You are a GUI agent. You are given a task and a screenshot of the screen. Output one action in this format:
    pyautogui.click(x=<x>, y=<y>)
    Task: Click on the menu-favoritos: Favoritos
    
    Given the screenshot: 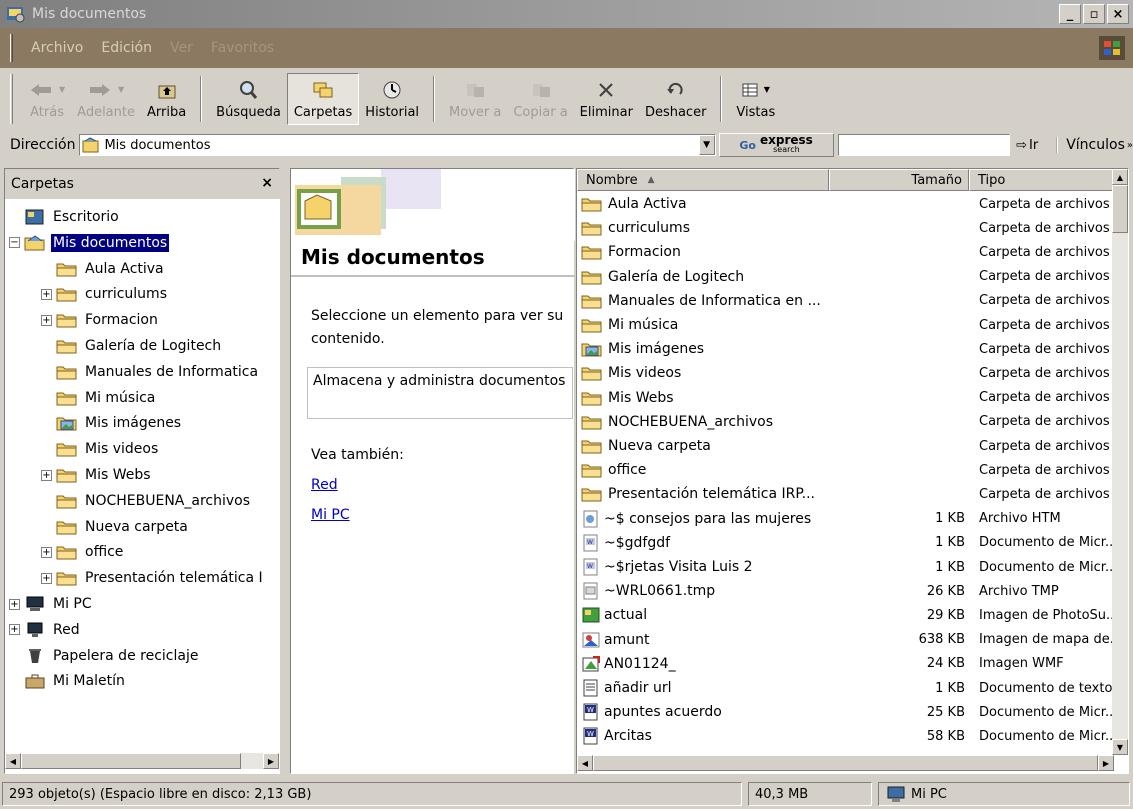 What is the action you would take?
    pyautogui.click(x=242, y=48)
    